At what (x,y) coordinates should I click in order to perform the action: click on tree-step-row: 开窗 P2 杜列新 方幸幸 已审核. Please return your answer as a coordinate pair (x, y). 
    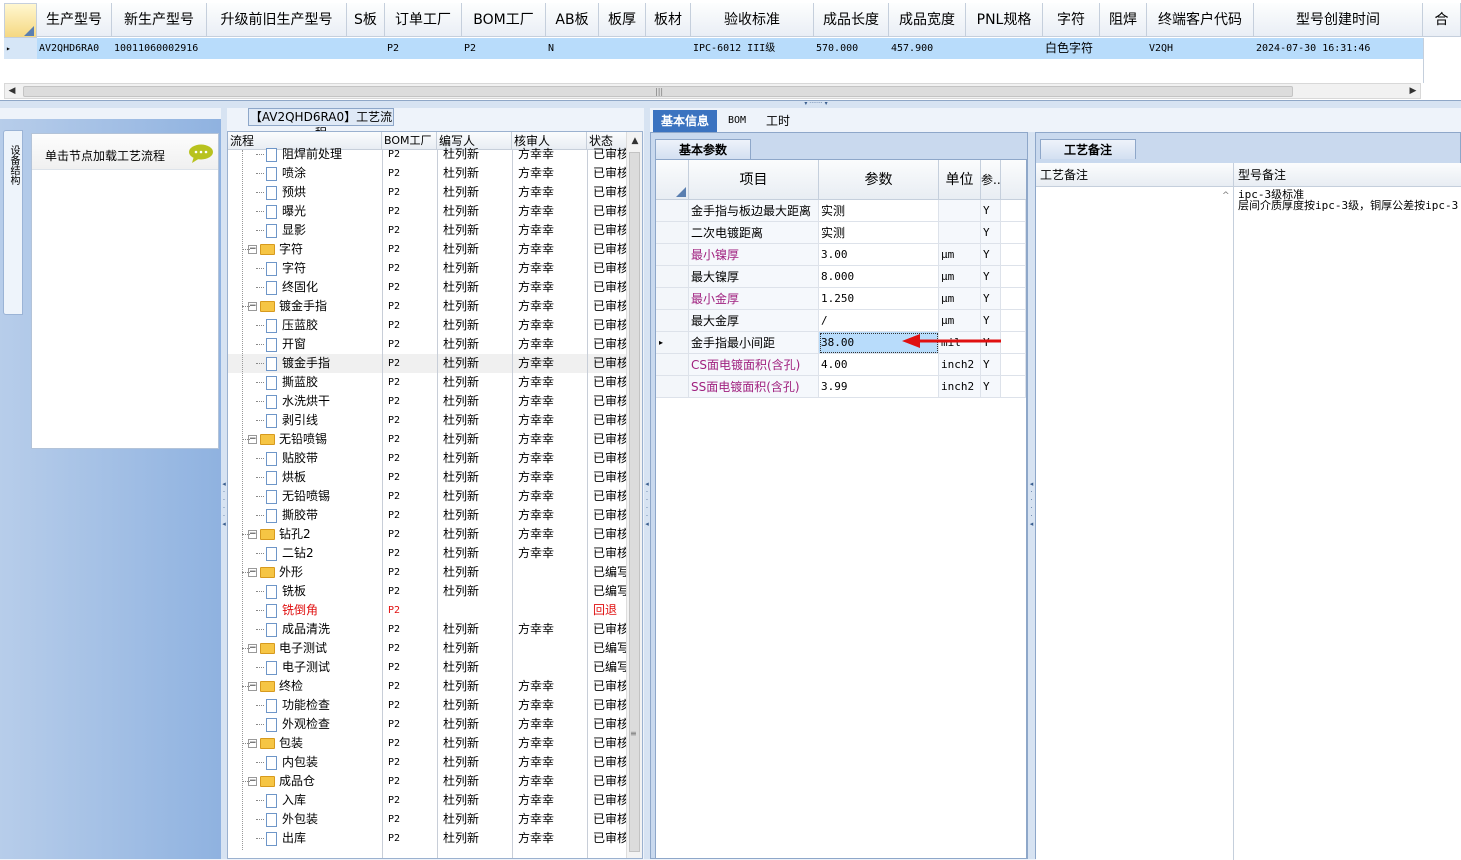
    Looking at the image, I should click on (428, 344).